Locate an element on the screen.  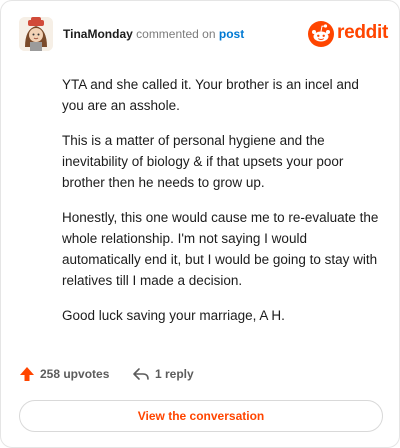
reddit-logo: reddit is located at coordinates (347, 34).